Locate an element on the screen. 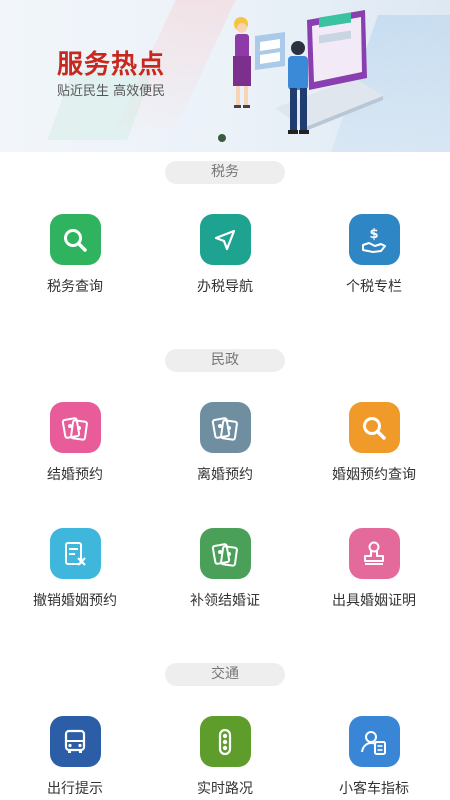 The image size is (450, 800). reissue-marriage-cert-tile: 补领结婚证 is located at coordinates (225, 569).